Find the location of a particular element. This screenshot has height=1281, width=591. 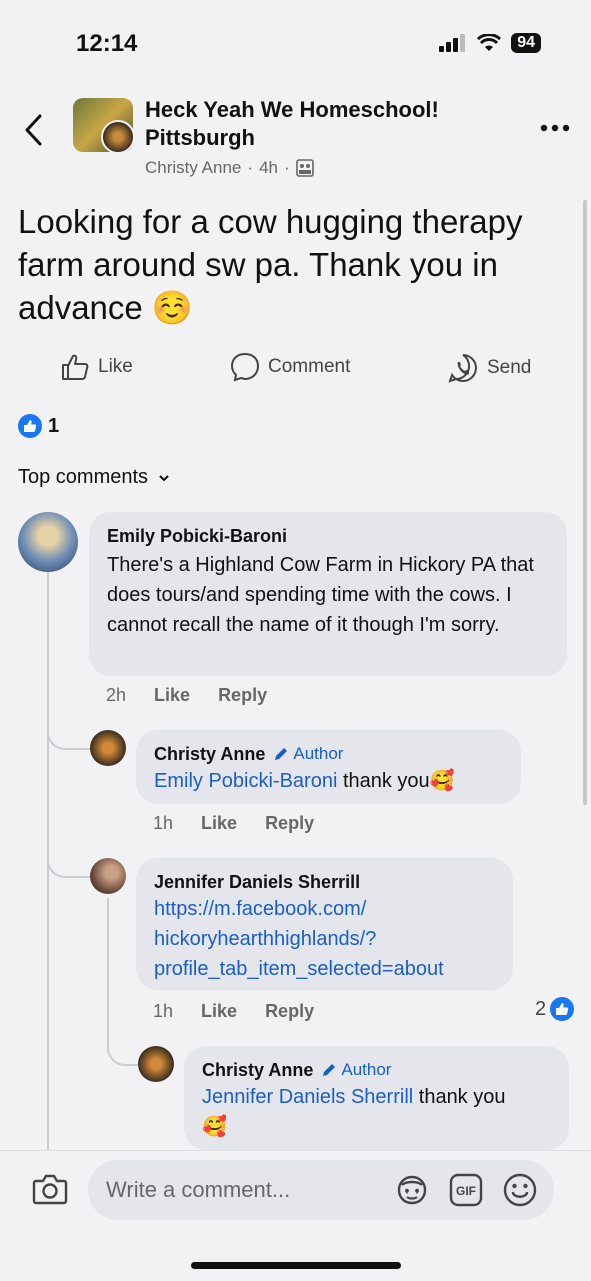

thread-line is located at coordinates (108, 963).